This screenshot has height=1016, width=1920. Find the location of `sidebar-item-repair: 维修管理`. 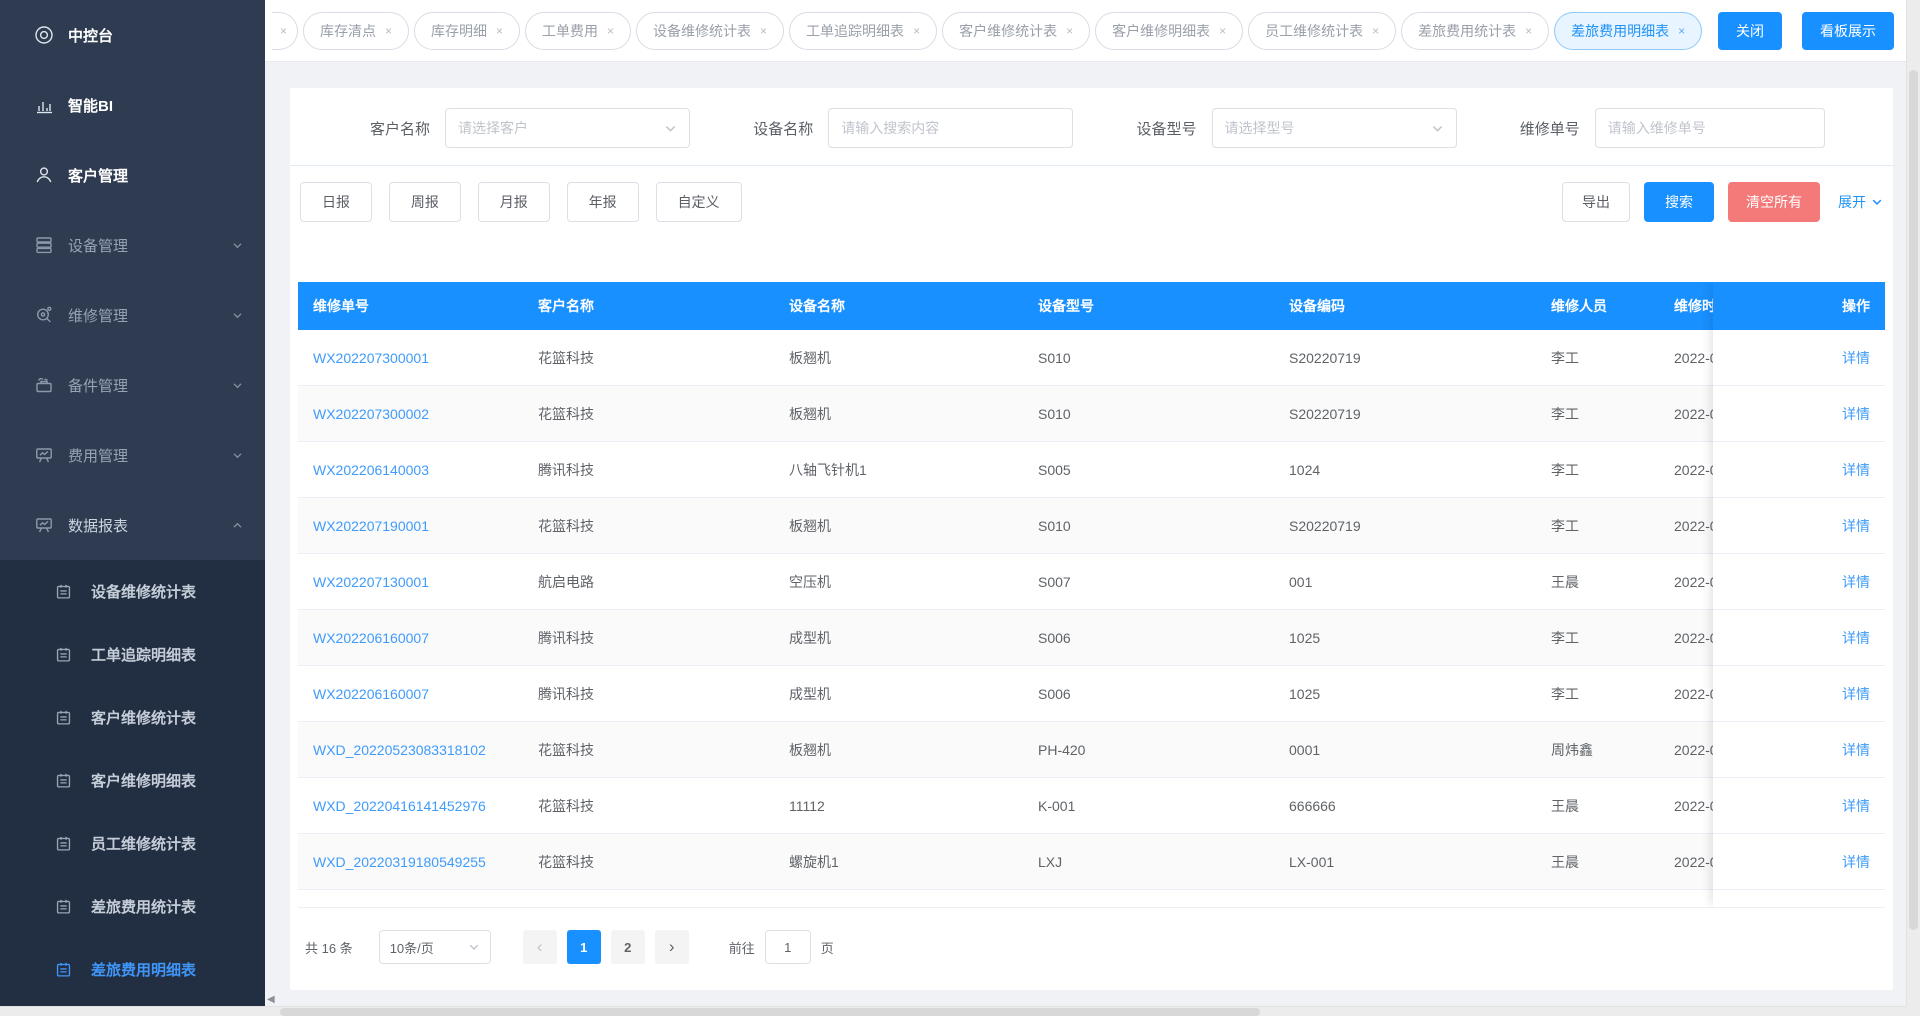

sidebar-item-repair: 维修管理 is located at coordinates (132, 315).